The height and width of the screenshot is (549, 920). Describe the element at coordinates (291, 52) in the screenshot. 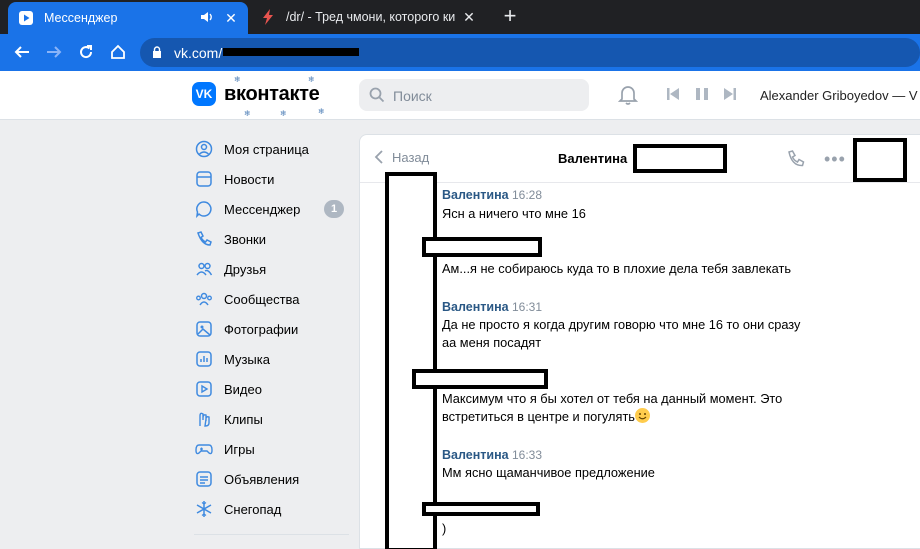

I see `url-redaction` at that location.